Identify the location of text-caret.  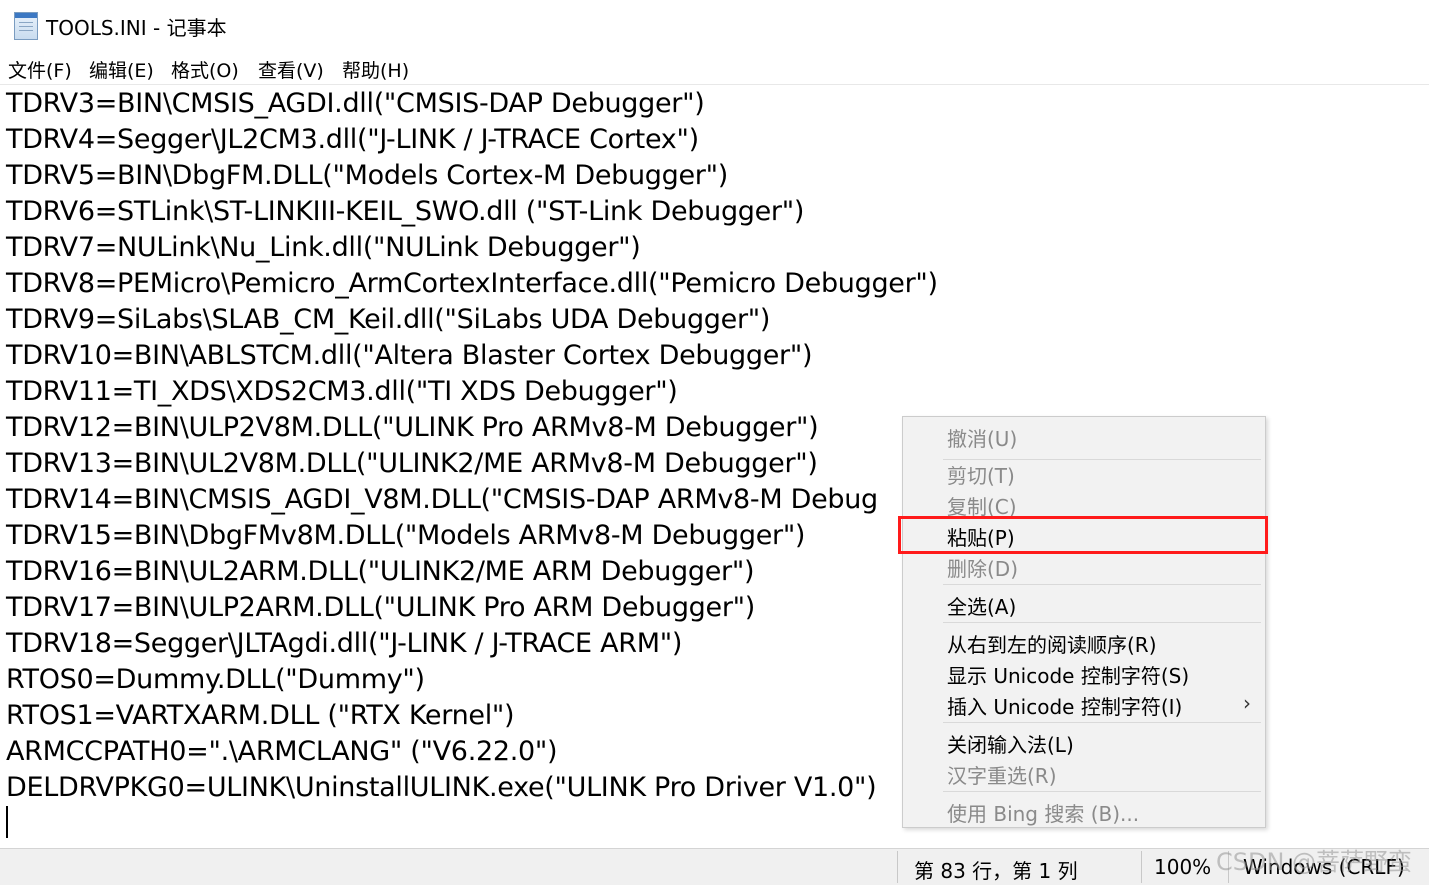
(7, 822).